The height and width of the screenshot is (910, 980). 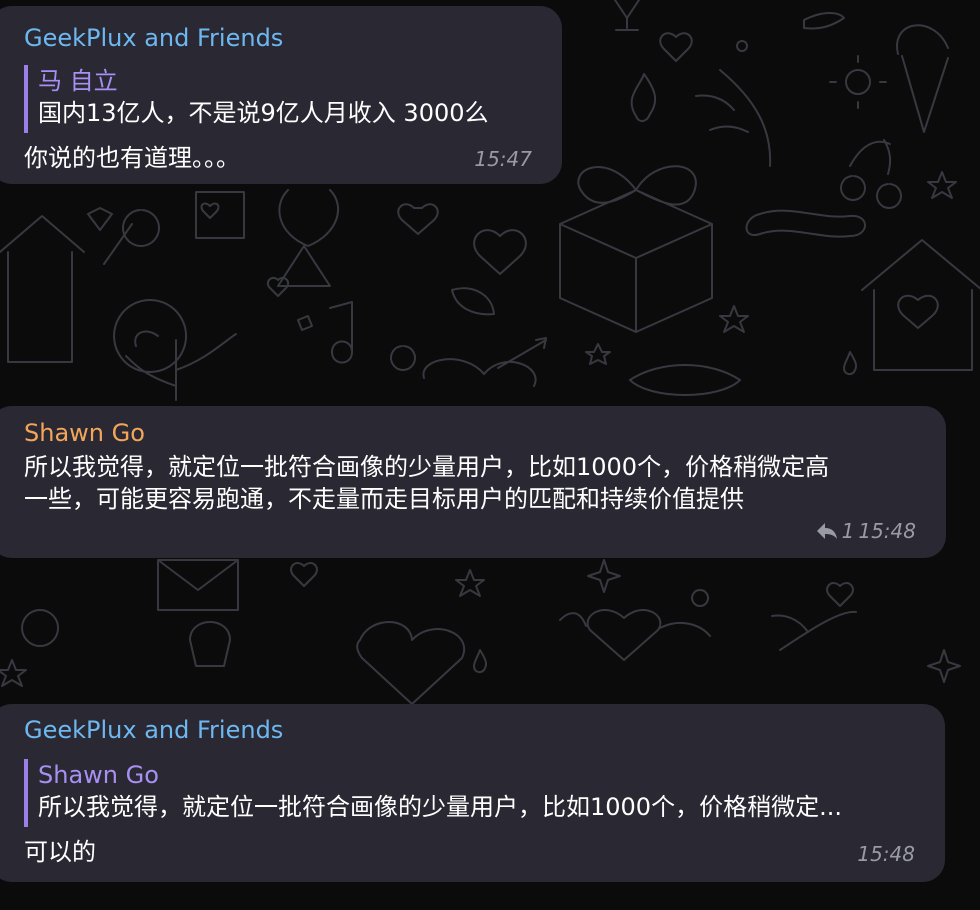 What do you see at coordinates (418, 219) in the screenshot?
I see `heart-outline-icon` at bounding box center [418, 219].